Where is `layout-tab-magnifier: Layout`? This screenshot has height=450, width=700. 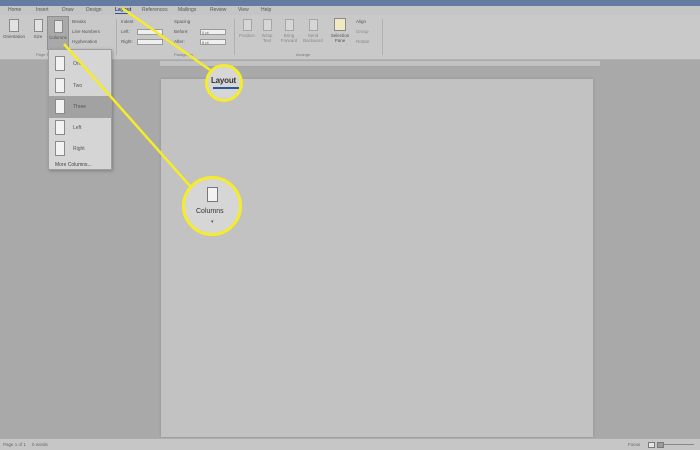 layout-tab-magnifier: Layout is located at coordinates (224, 83).